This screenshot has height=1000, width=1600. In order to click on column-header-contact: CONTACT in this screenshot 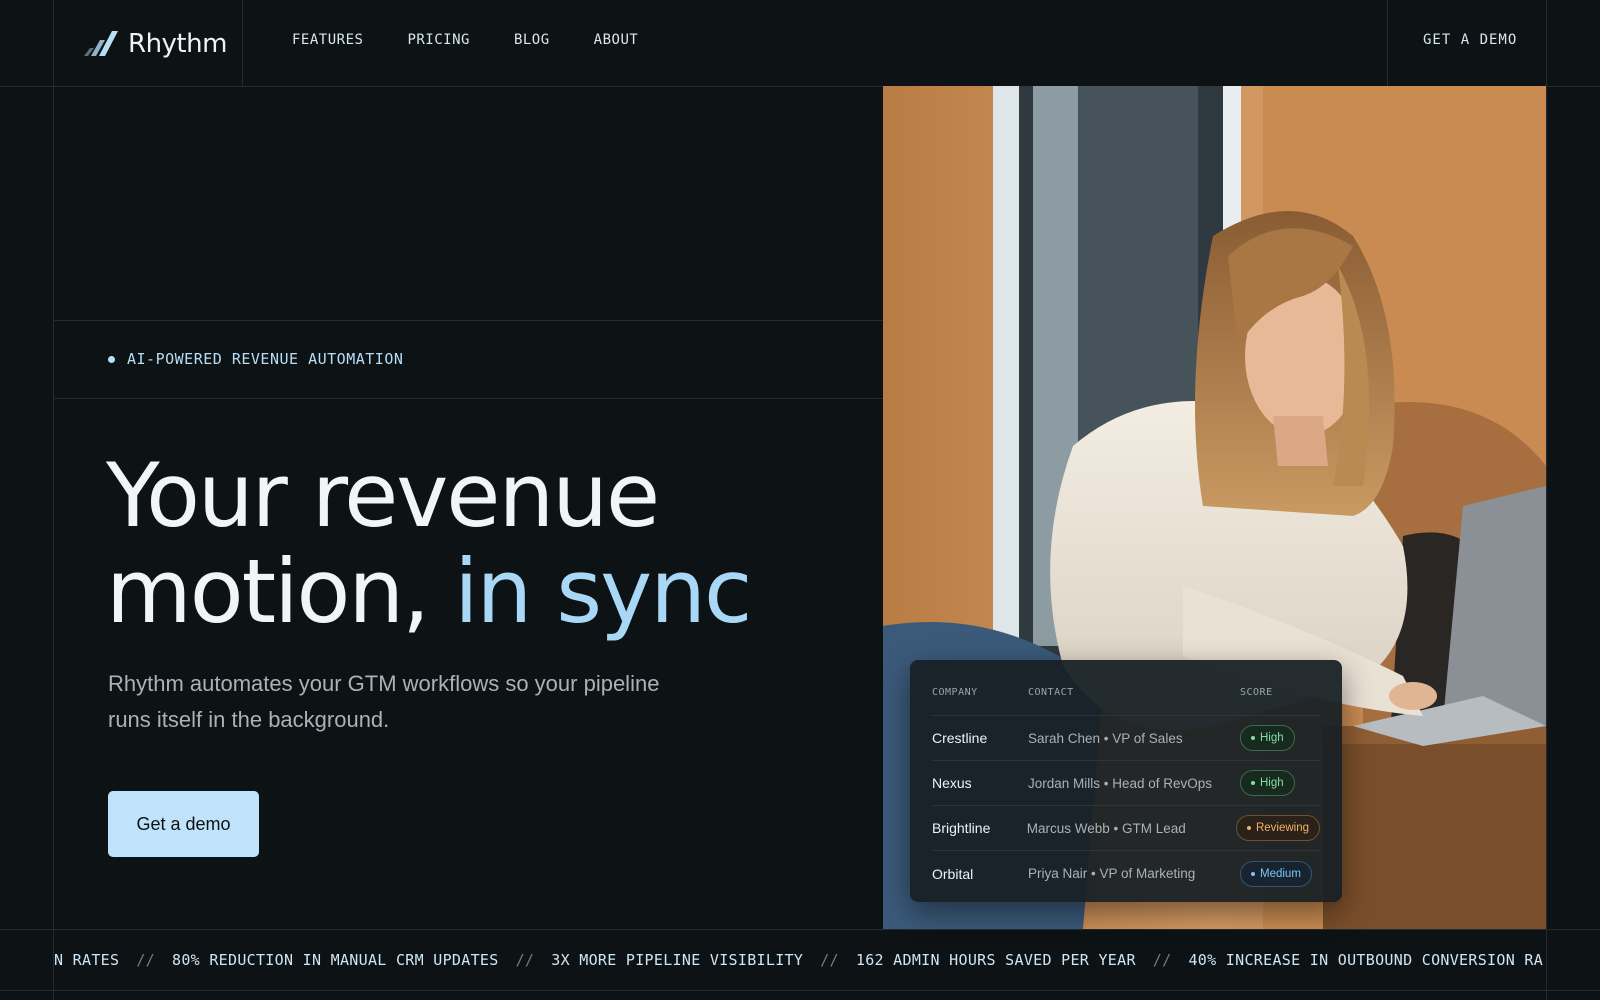, I will do `click(1051, 692)`.